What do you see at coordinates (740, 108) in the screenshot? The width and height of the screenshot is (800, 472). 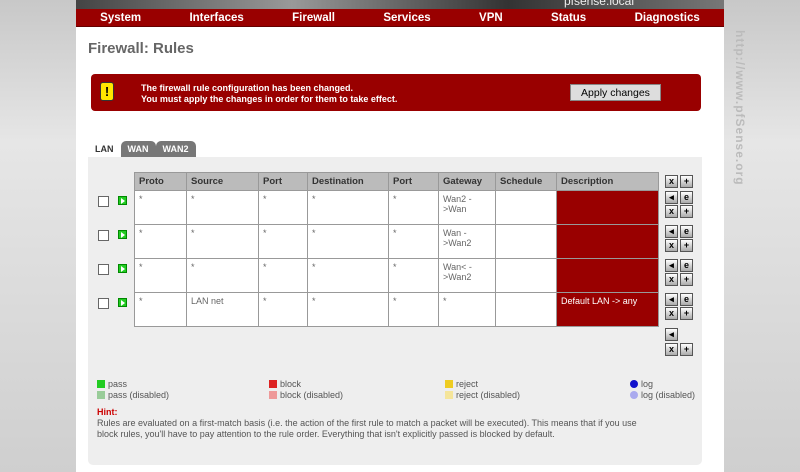 I see `watermark: http://www.pfSense.org` at bounding box center [740, 108].